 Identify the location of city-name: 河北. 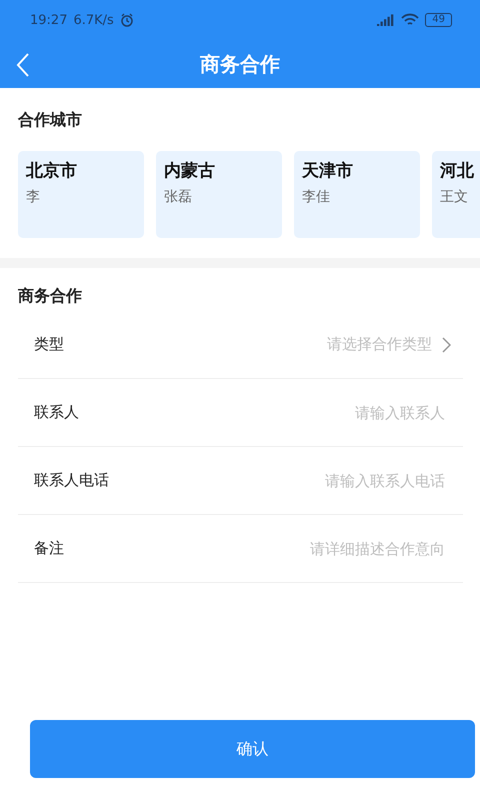
(457, 171).